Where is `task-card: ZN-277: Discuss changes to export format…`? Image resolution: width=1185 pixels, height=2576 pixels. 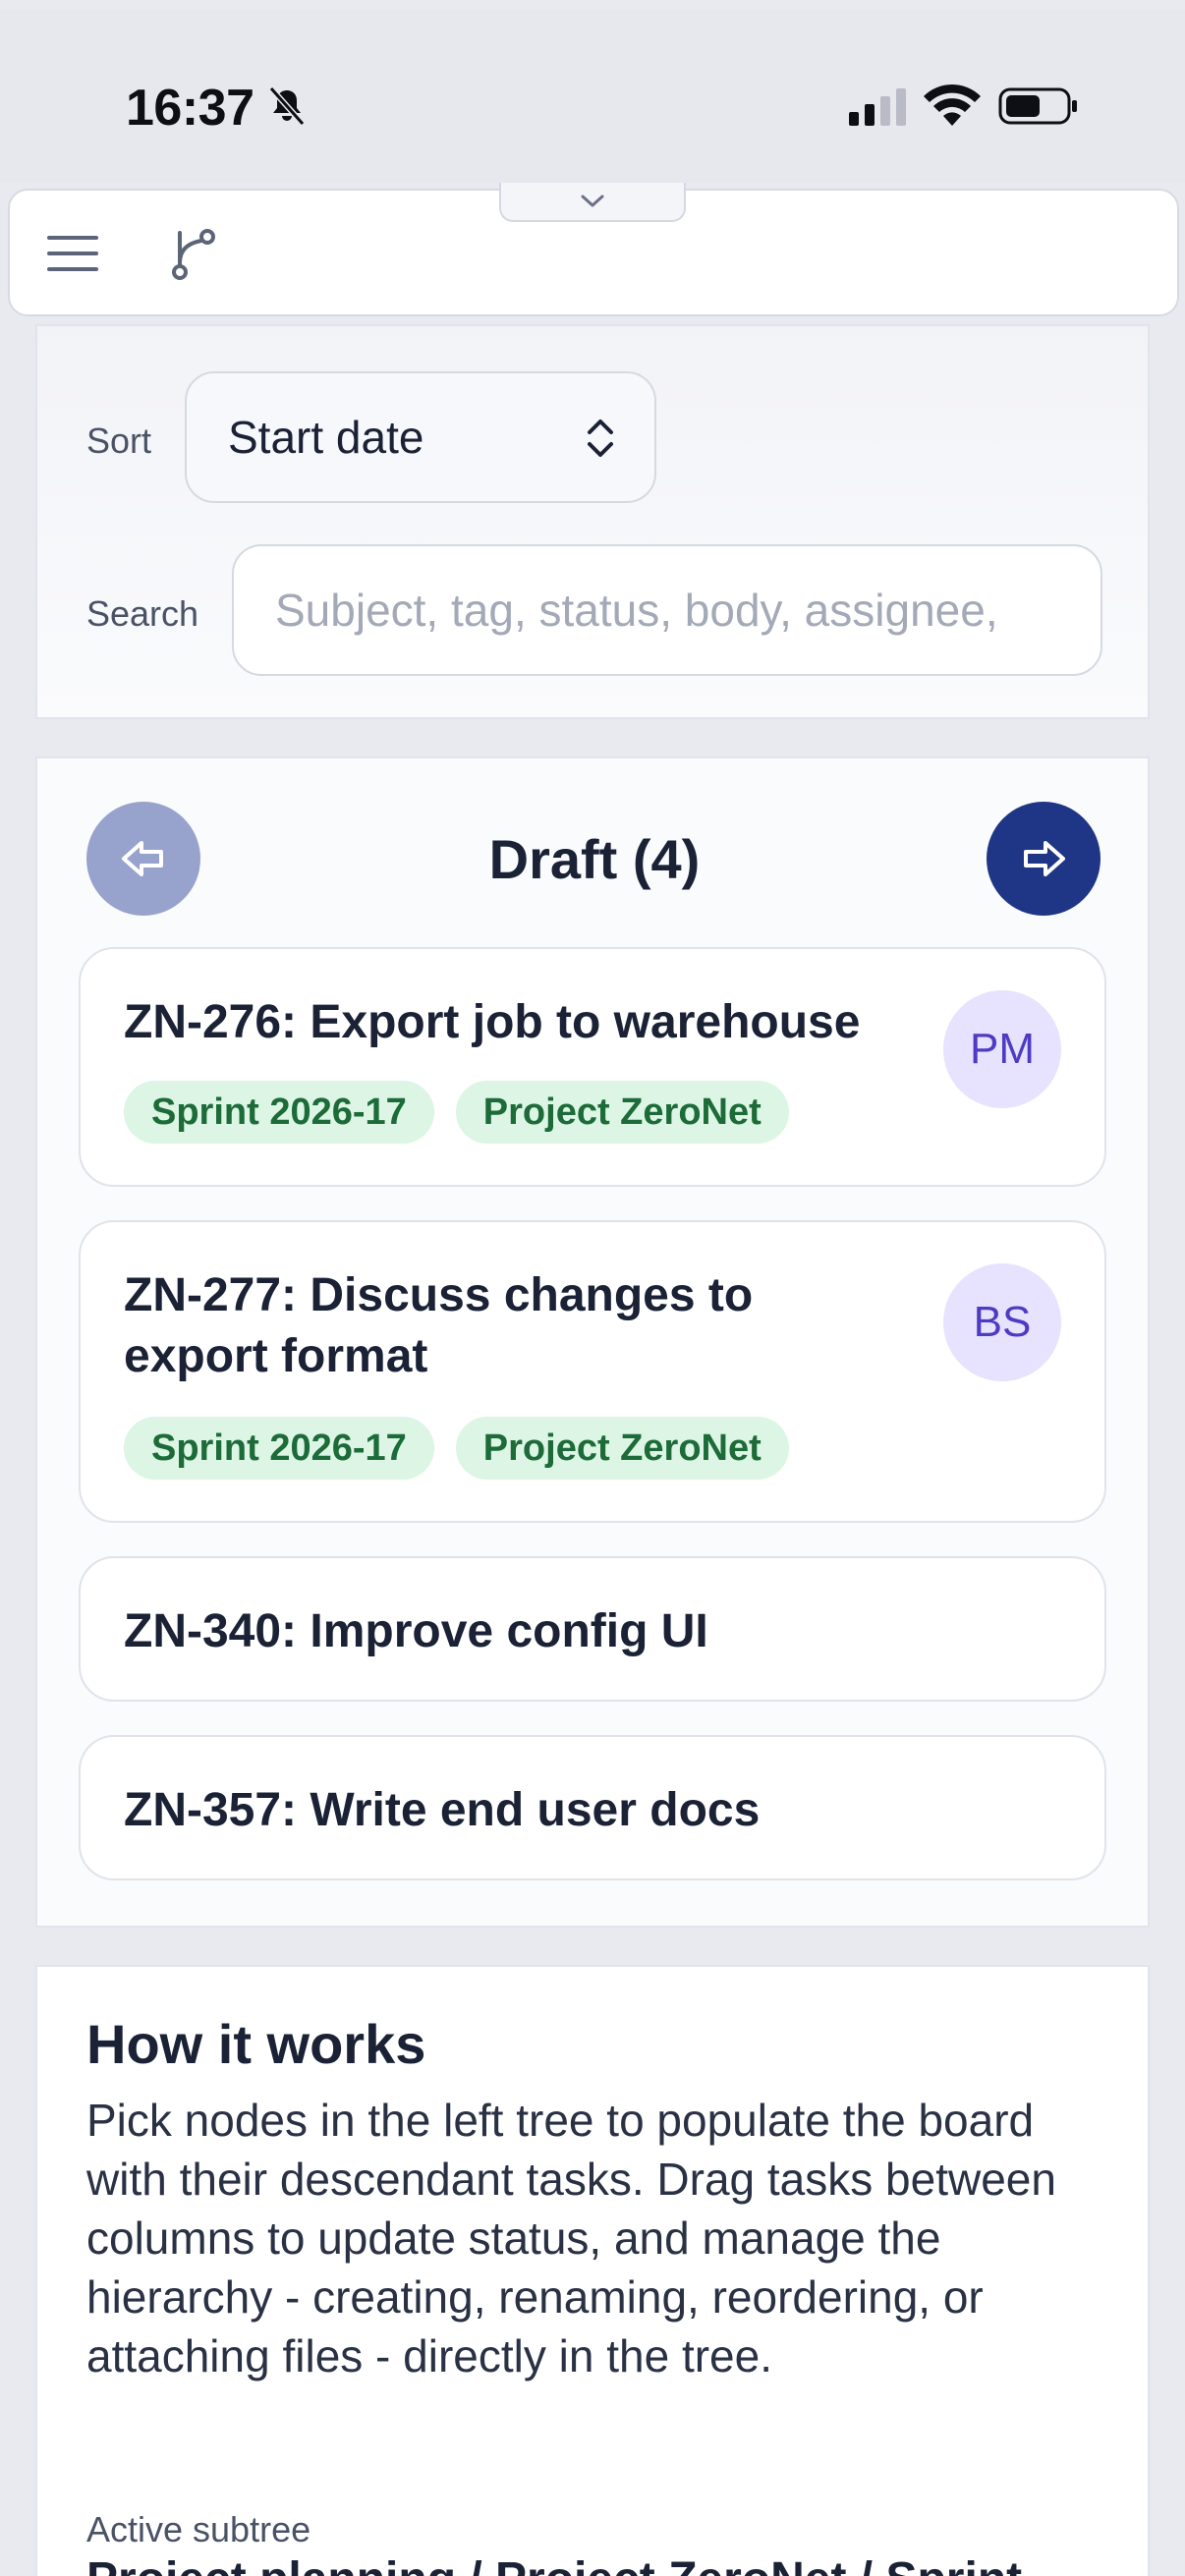
task-card: ZN-277: Discuss changes to export format… is located at coordinates (592, 1371).